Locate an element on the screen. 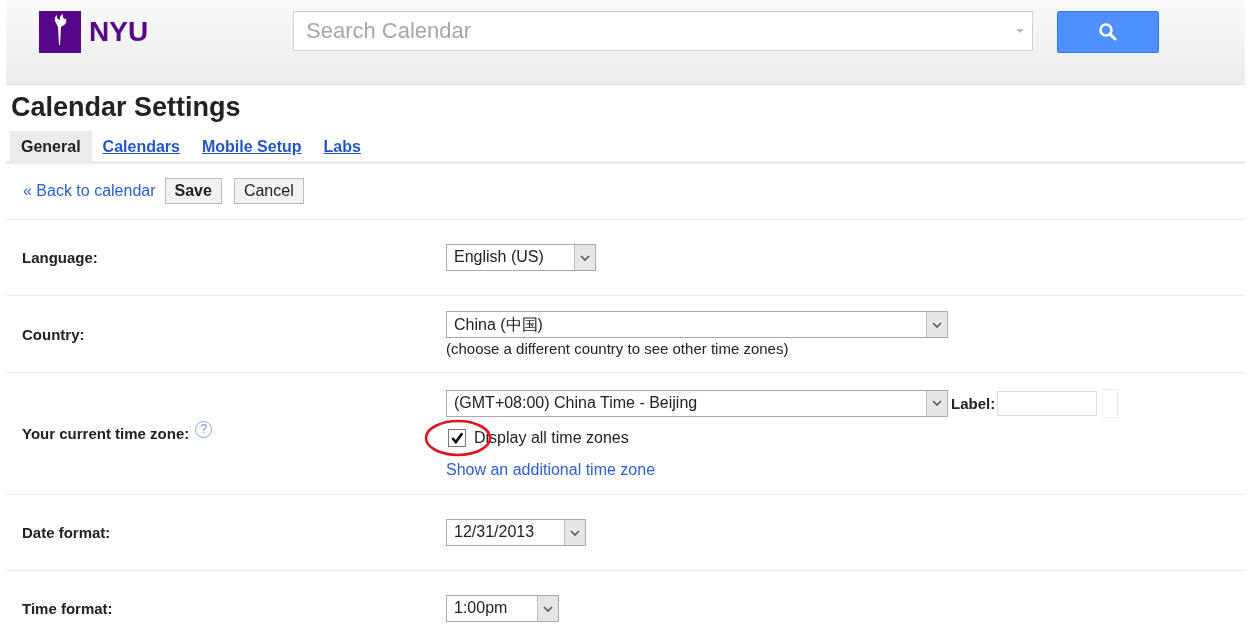 This screenshot has width=1251, height=631. tab: Mobile Setup is located at coordinates (251, 146).